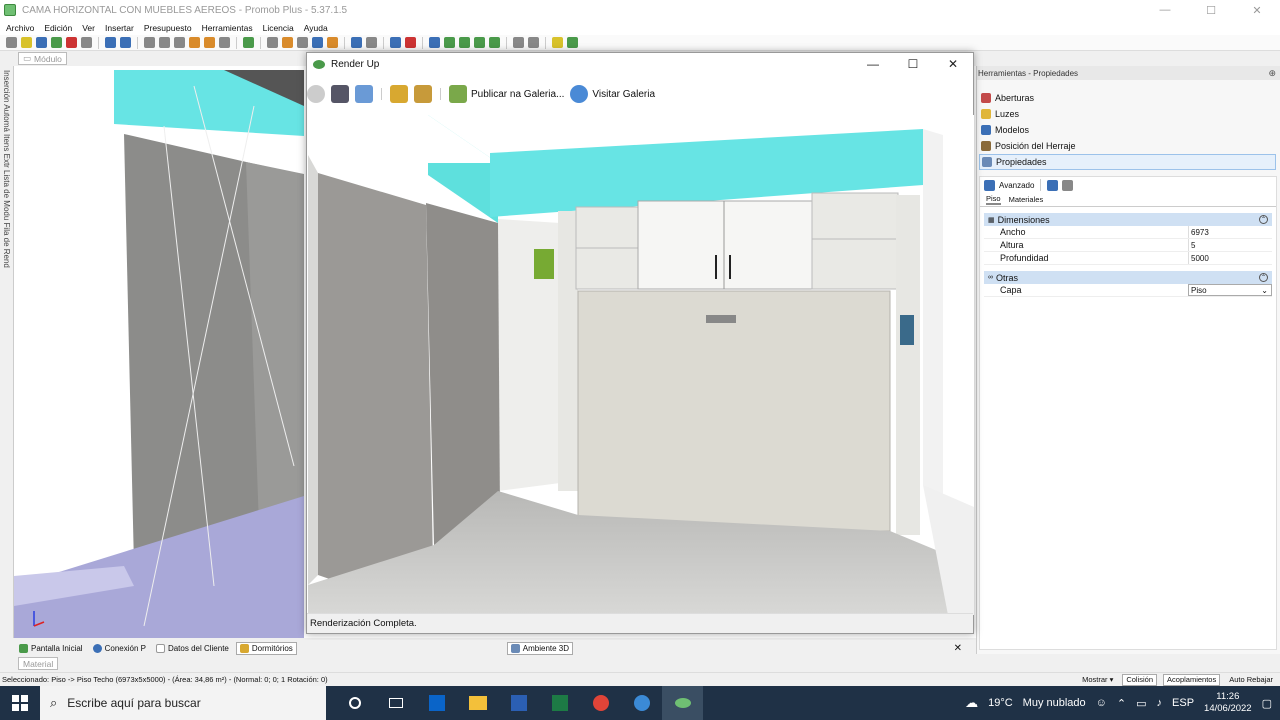 The height and width of the screenshot is (720, 1280). What do you see at coordinates (1230, 290) in the screenshot?
I see `capa-select: Piso ⌄` at bounding box center [1230, 290].